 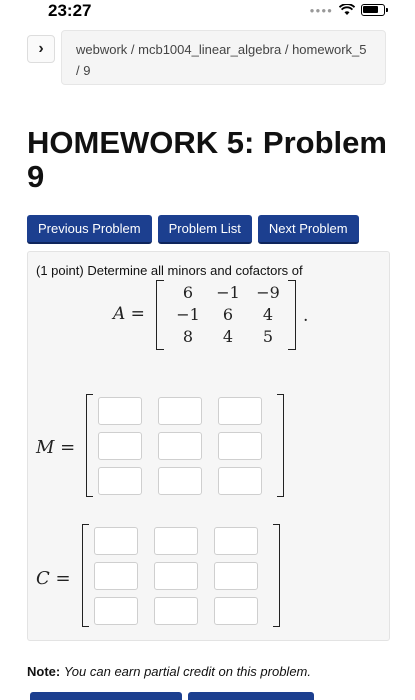 I want to click on minor-matrix-label: M =, so click(x=55, y=447).